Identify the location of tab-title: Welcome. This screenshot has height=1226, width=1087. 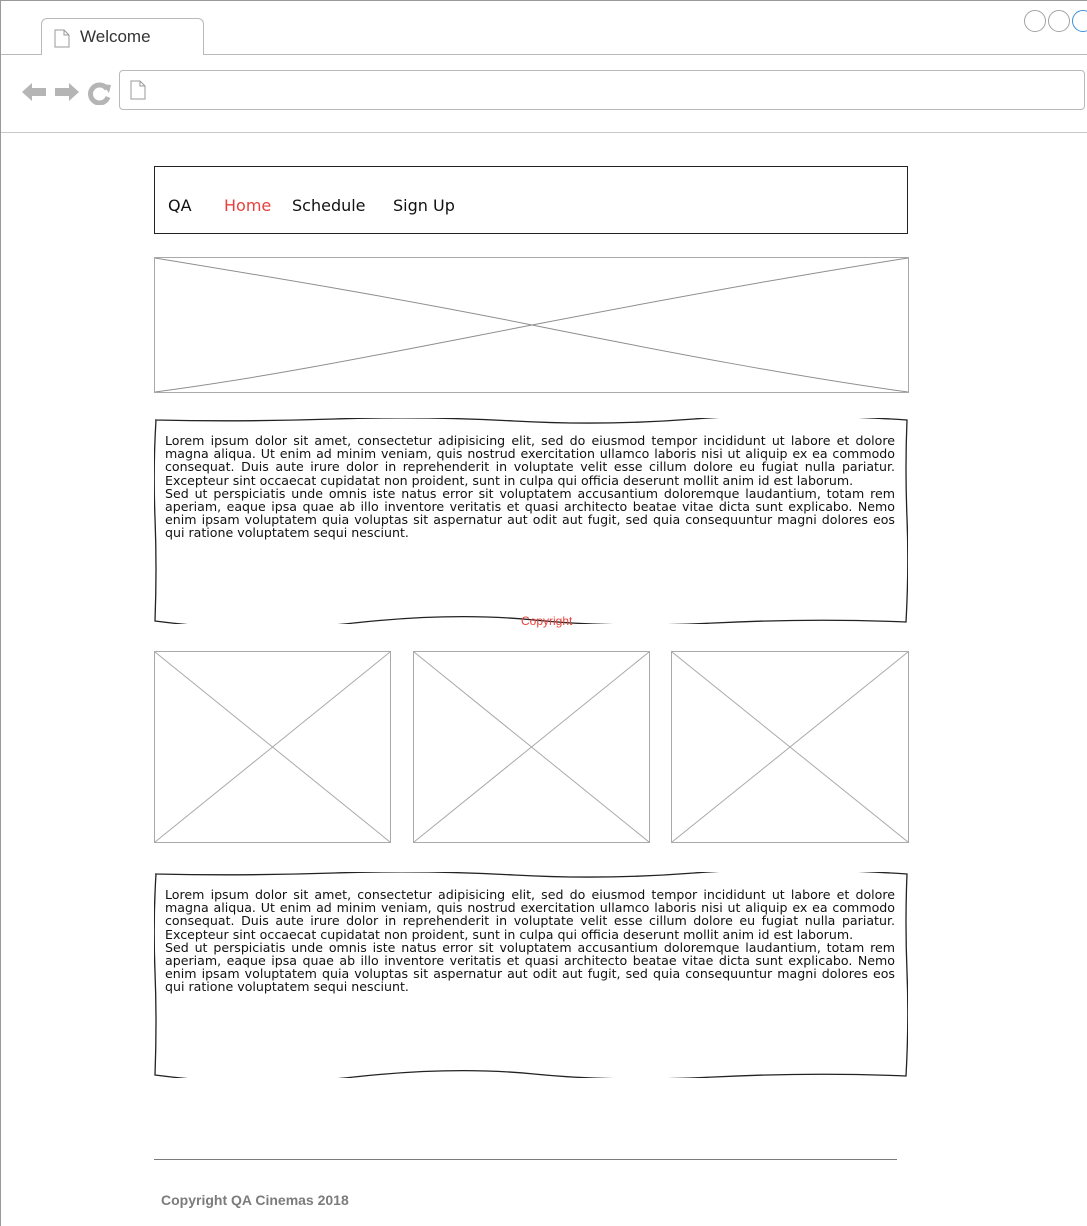
(115, 36).